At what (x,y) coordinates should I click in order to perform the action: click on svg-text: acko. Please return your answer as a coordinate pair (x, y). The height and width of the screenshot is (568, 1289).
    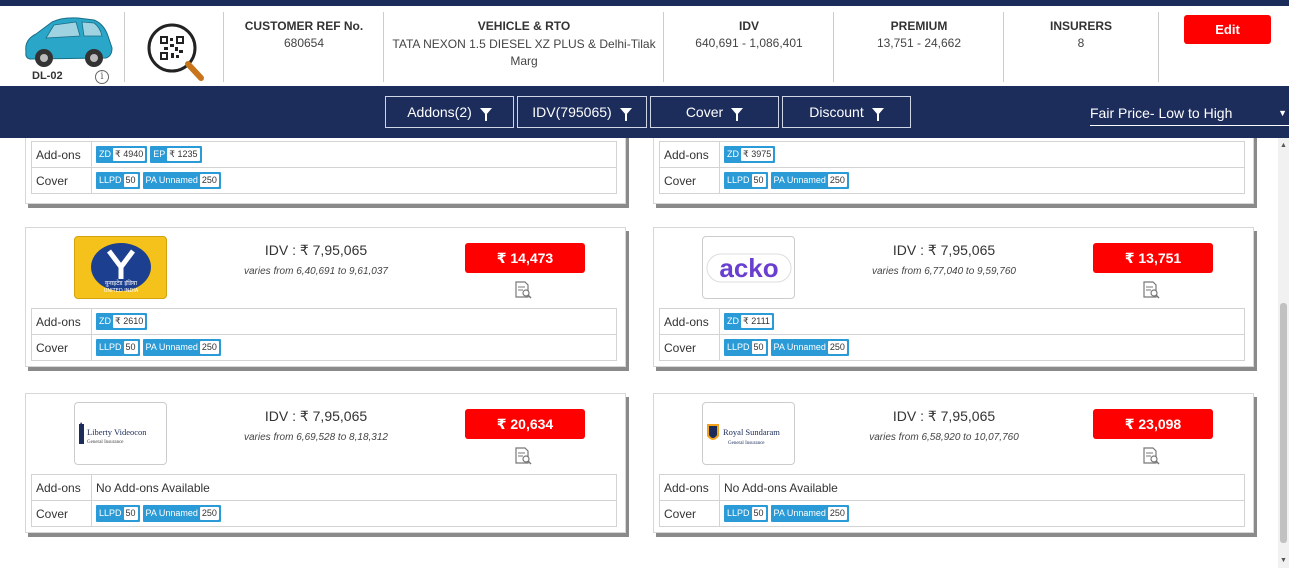
    Looking at the image, I should click on (748, 268).